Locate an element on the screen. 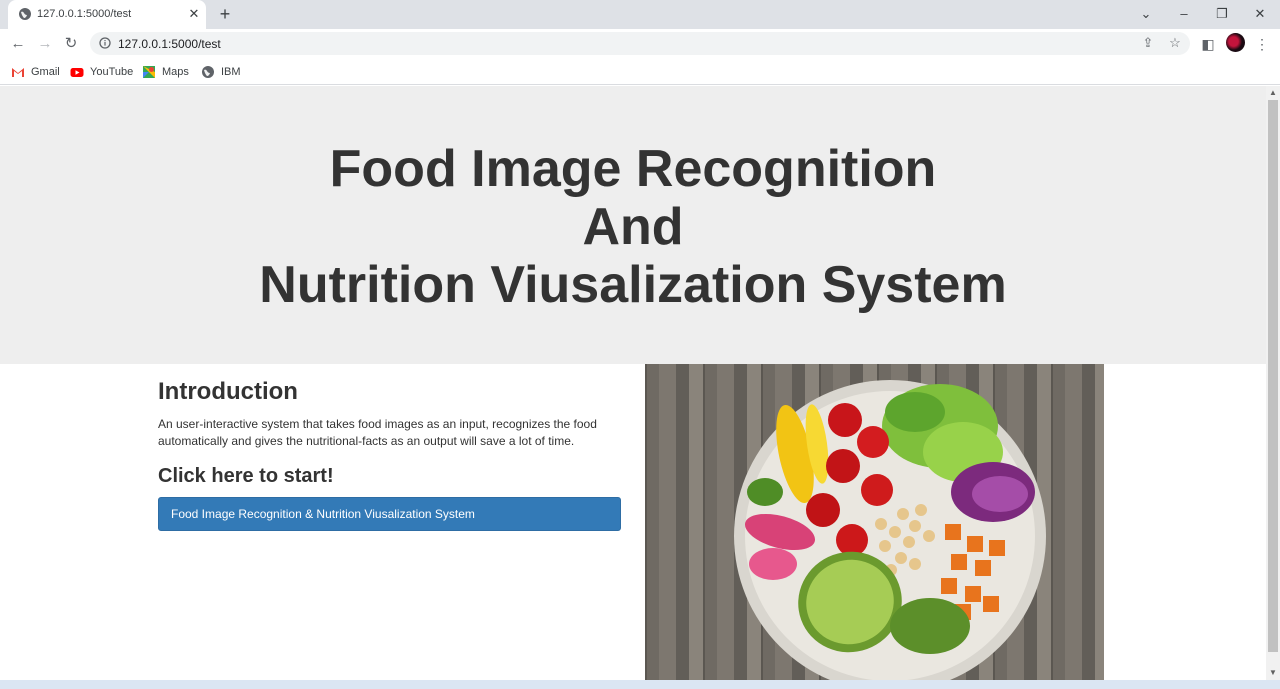 This screenshot has height=689, width=1280. restore-icon: ❐ is located at coordinates (1222, 14).